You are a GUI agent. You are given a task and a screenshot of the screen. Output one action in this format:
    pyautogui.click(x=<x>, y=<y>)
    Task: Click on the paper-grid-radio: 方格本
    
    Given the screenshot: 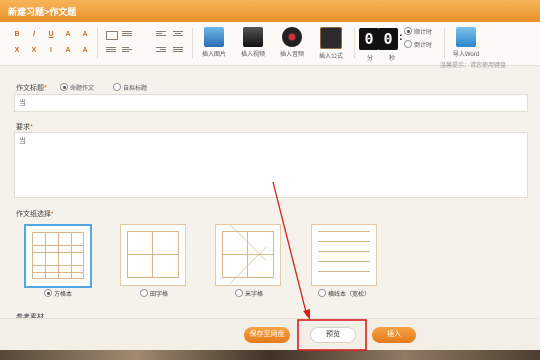 What is the action you would take?
    pyautogui.click(x=58, y=293)
    